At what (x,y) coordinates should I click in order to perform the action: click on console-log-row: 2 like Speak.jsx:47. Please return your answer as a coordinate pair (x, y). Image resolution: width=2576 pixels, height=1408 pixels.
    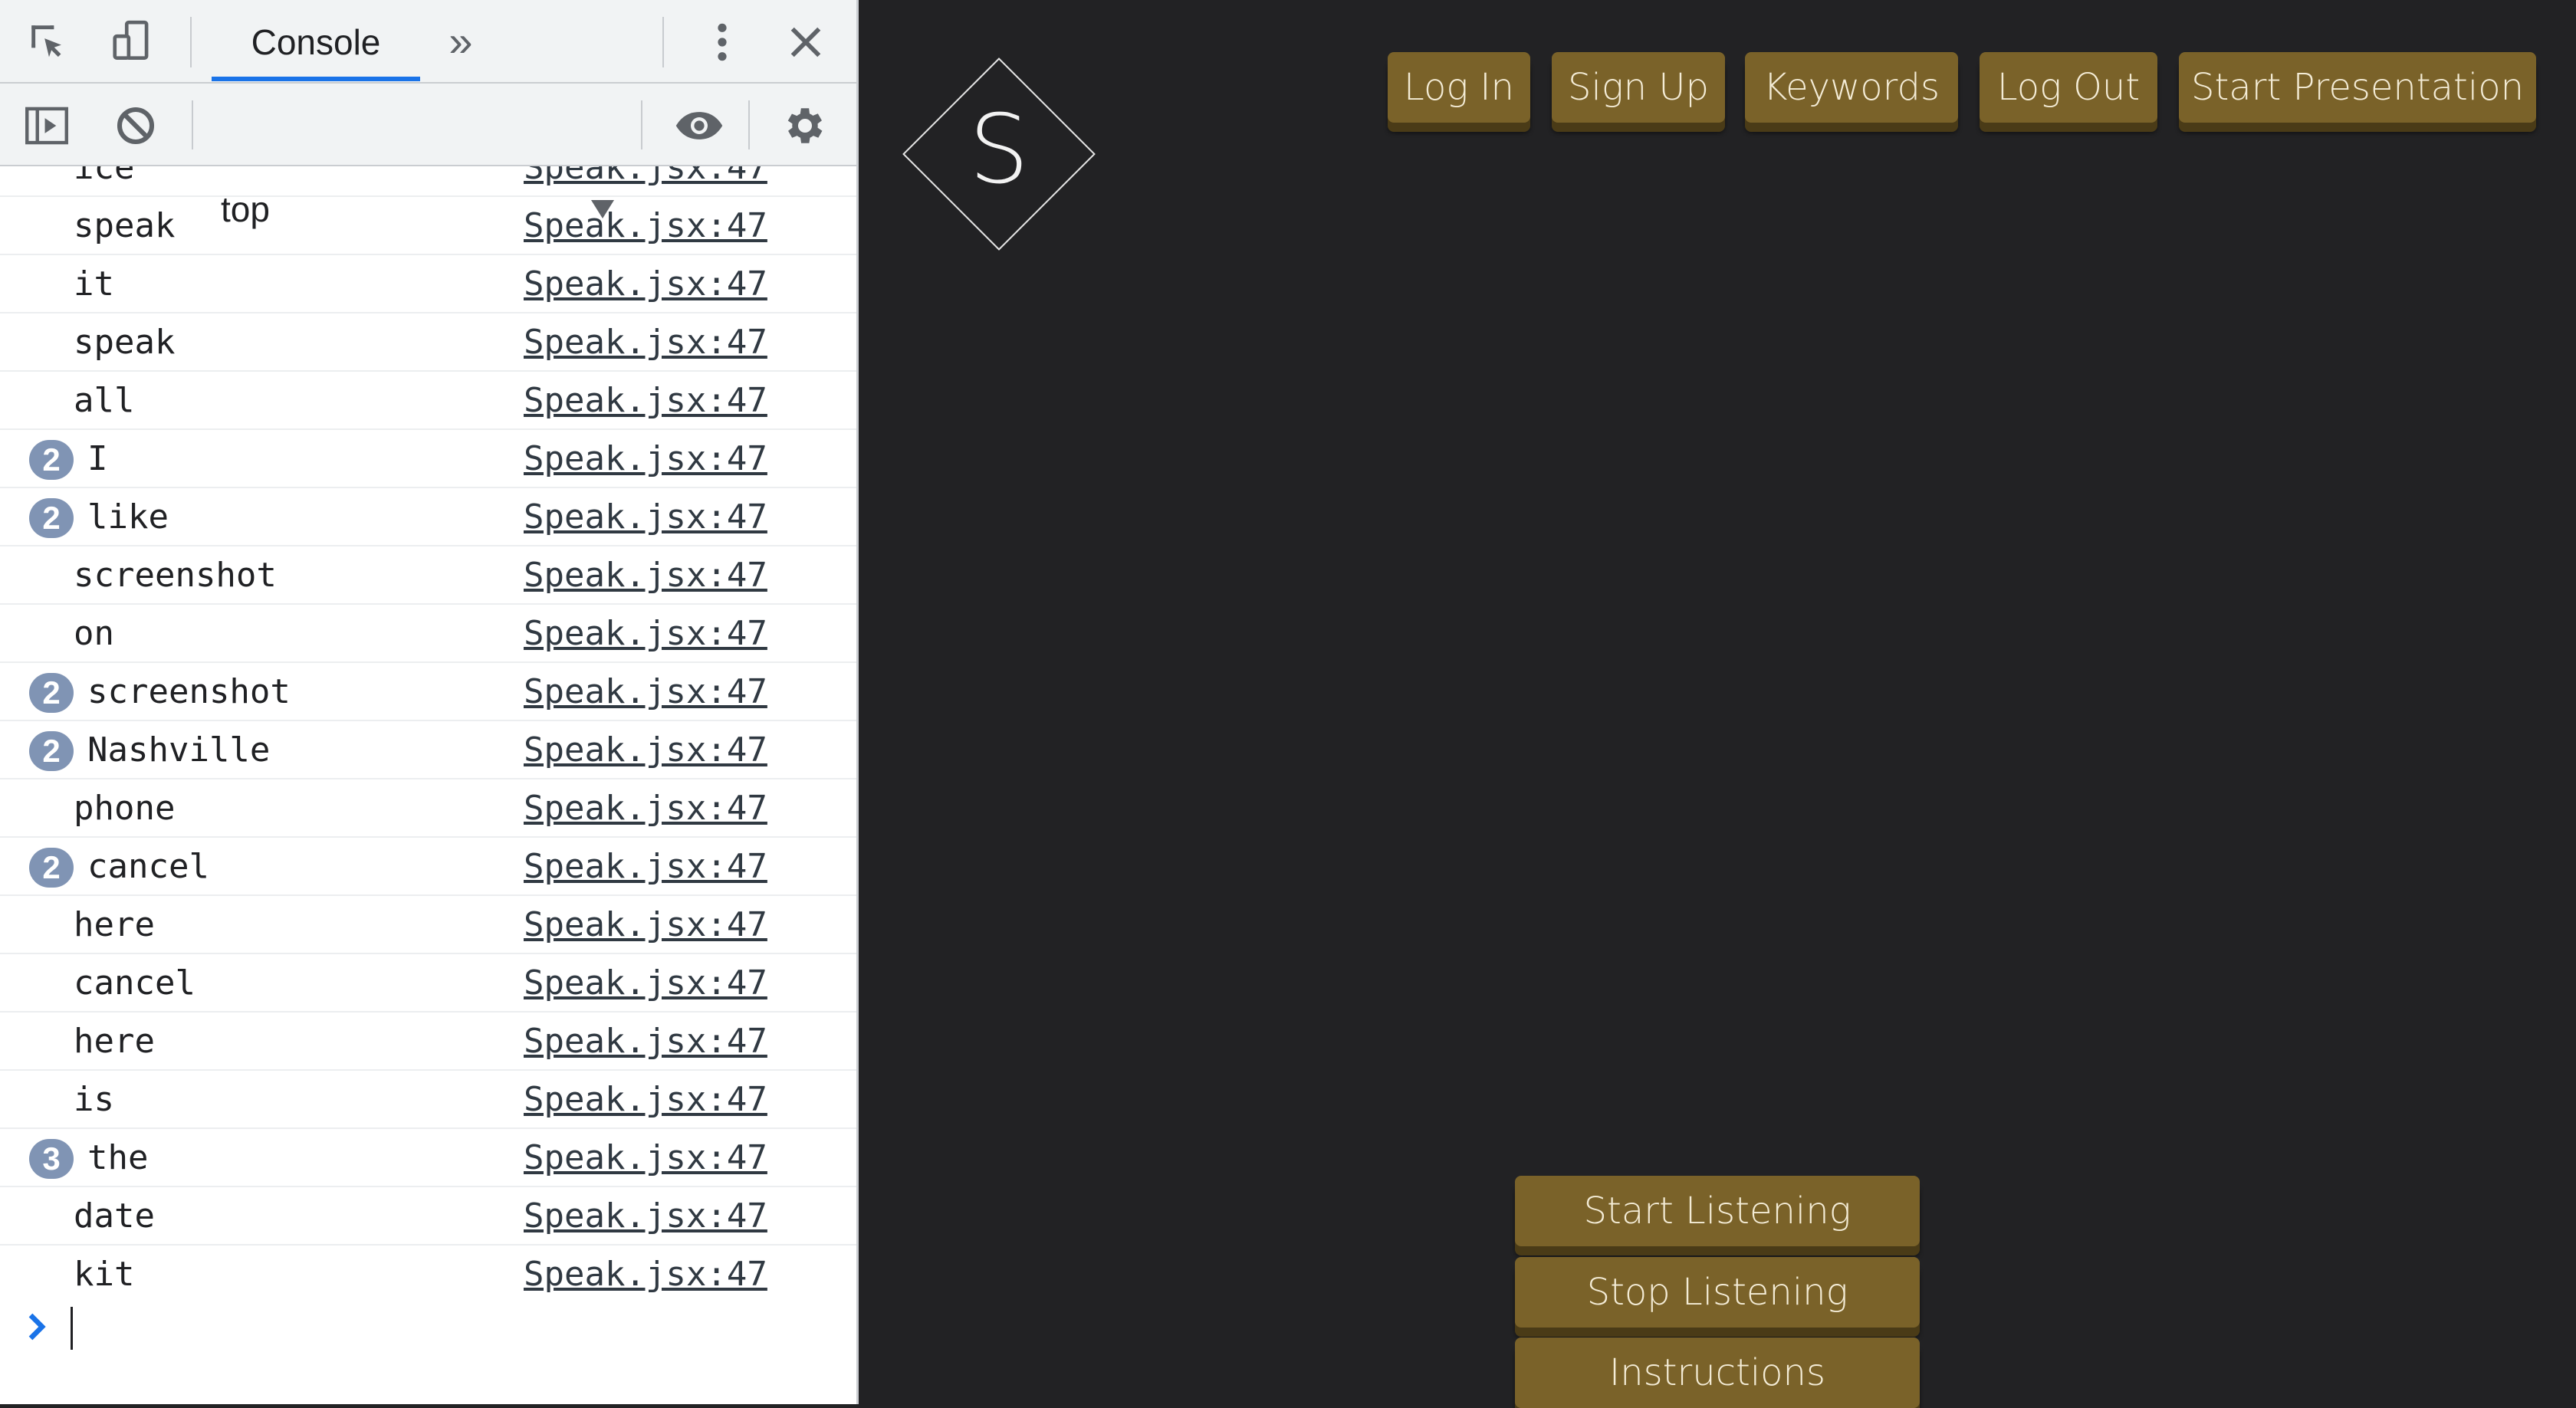
    Looking at the image, I should click on (428, 517).